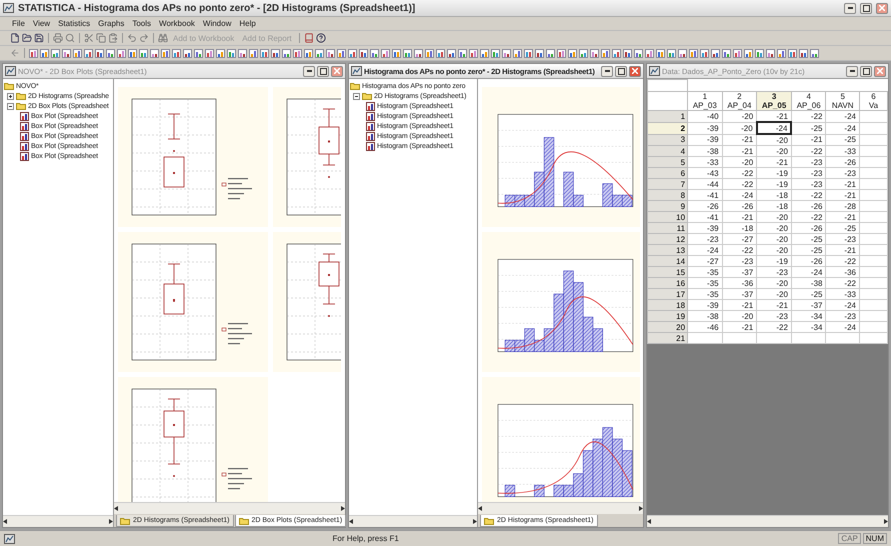 This screenshot has width=891, height=546. I want to click on table-cell: -35, so click(705, 283).